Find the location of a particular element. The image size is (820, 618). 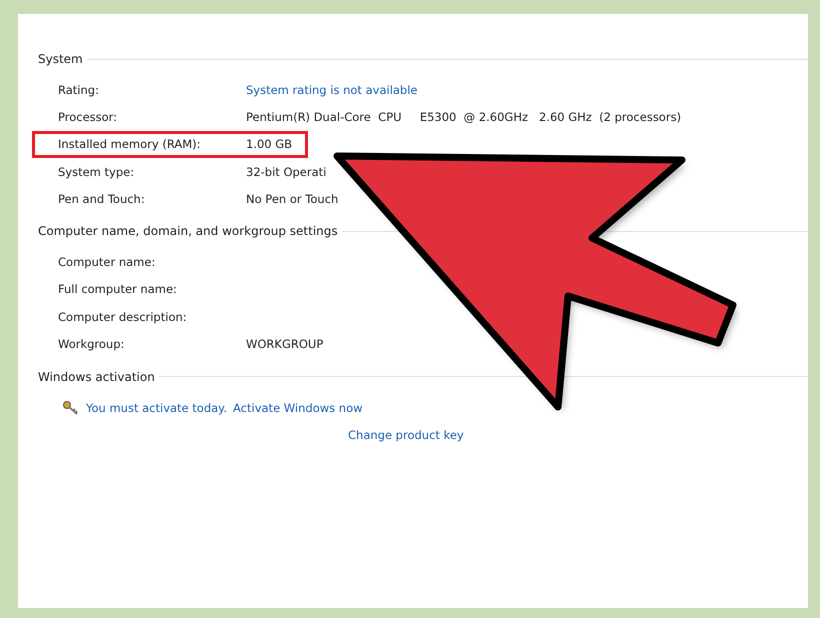

section-heading: Windows activation is located at coordinates (96, 377).